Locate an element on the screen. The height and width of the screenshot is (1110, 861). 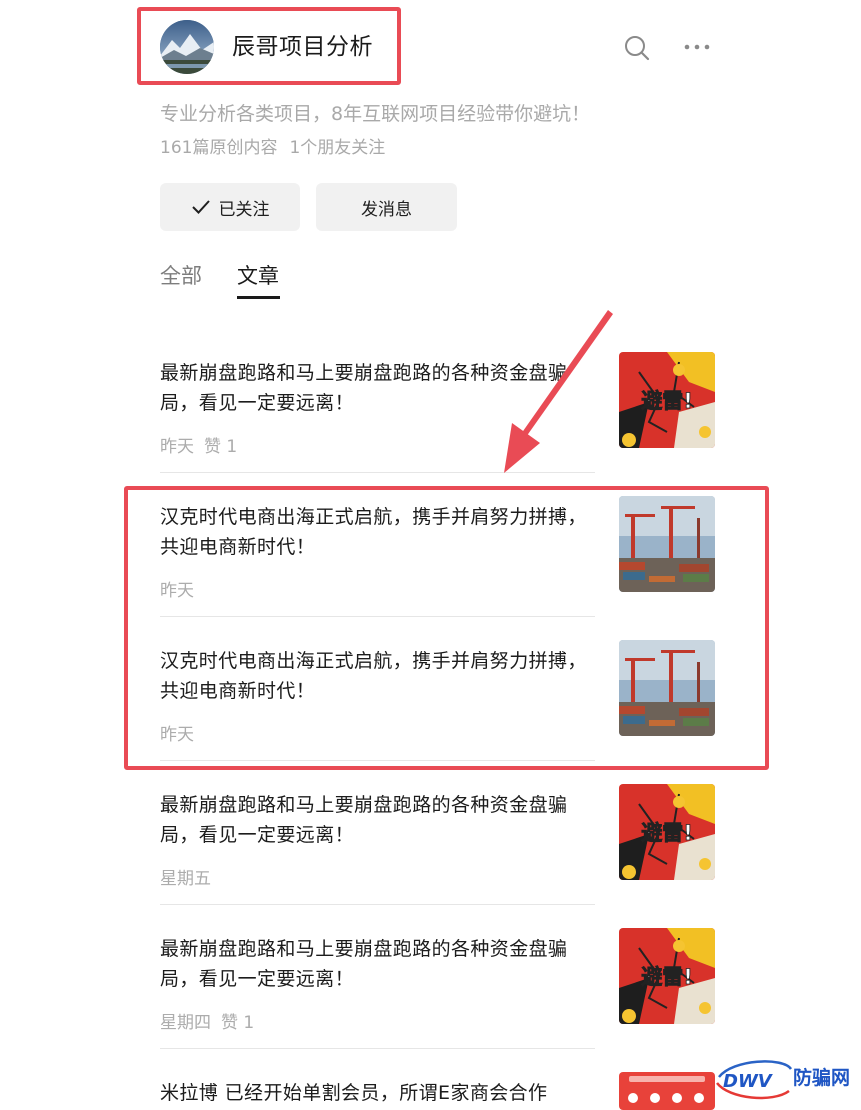
annotation-arrow is located at coordinates (558, 391).